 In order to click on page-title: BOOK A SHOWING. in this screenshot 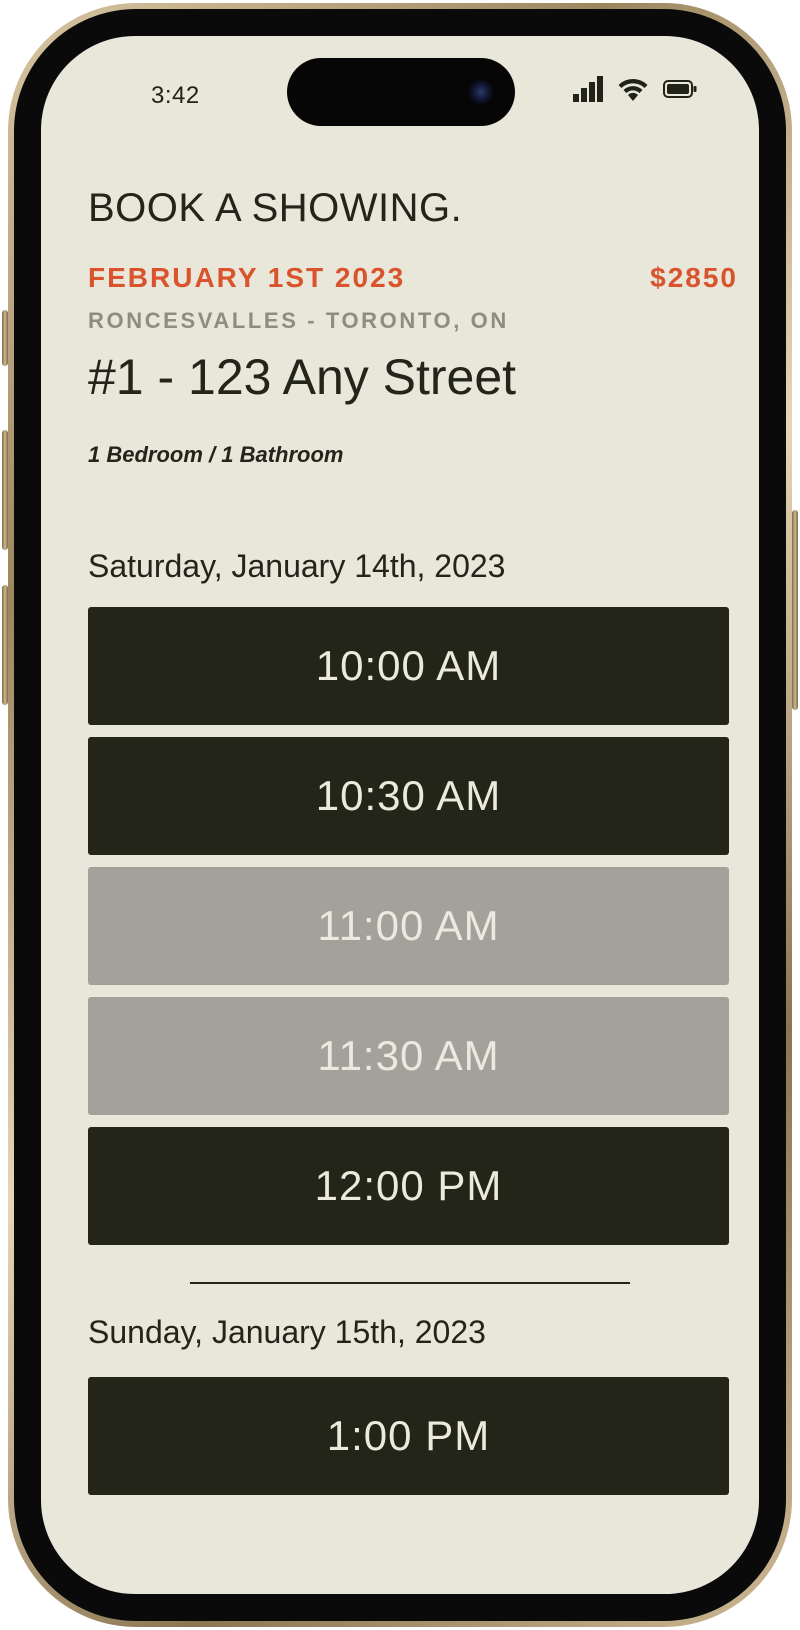, I will do `click(275, 208)`.